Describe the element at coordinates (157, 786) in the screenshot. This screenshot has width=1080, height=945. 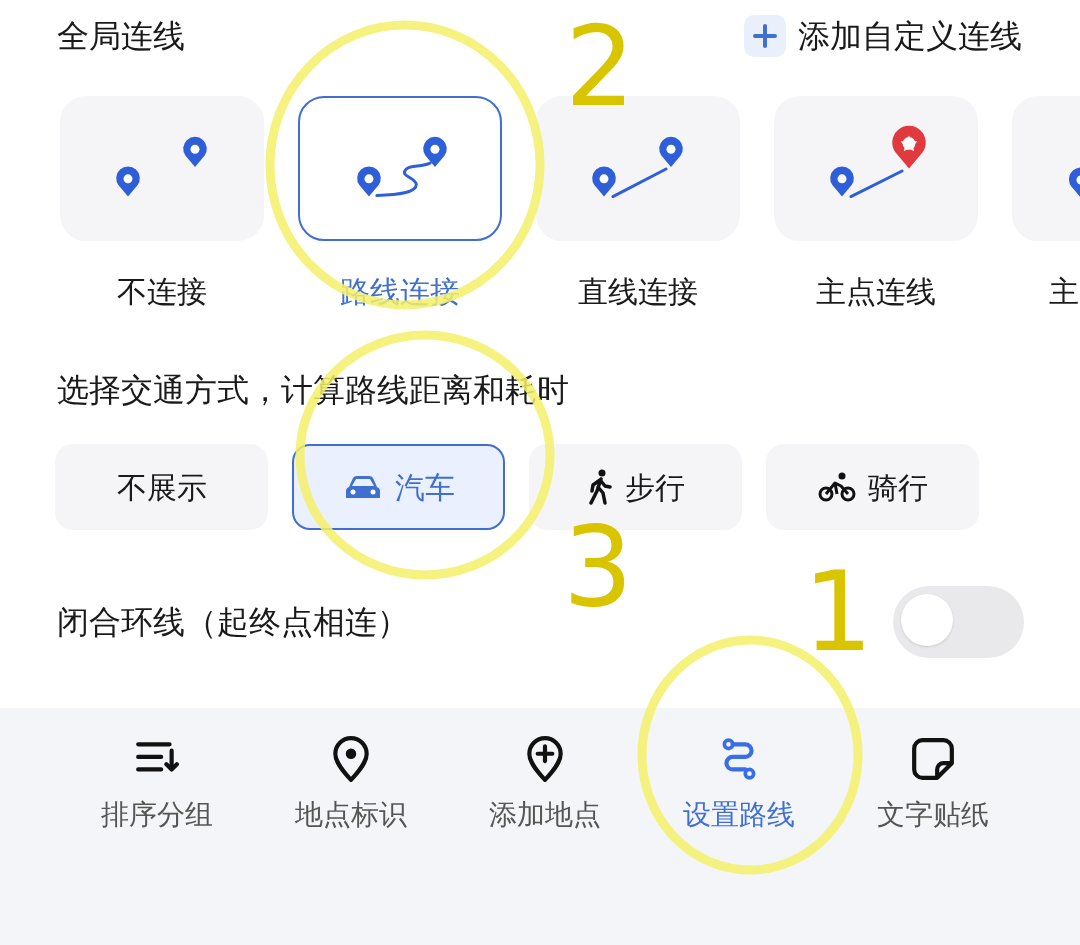
I see `toolbar-item: 排序分组` at that location.